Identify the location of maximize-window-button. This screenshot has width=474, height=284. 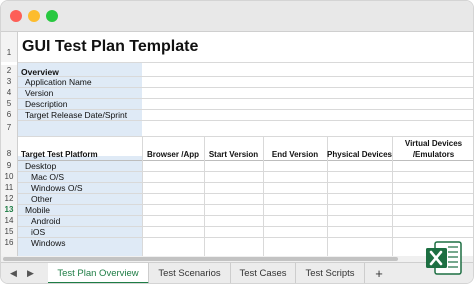
(52, 16).